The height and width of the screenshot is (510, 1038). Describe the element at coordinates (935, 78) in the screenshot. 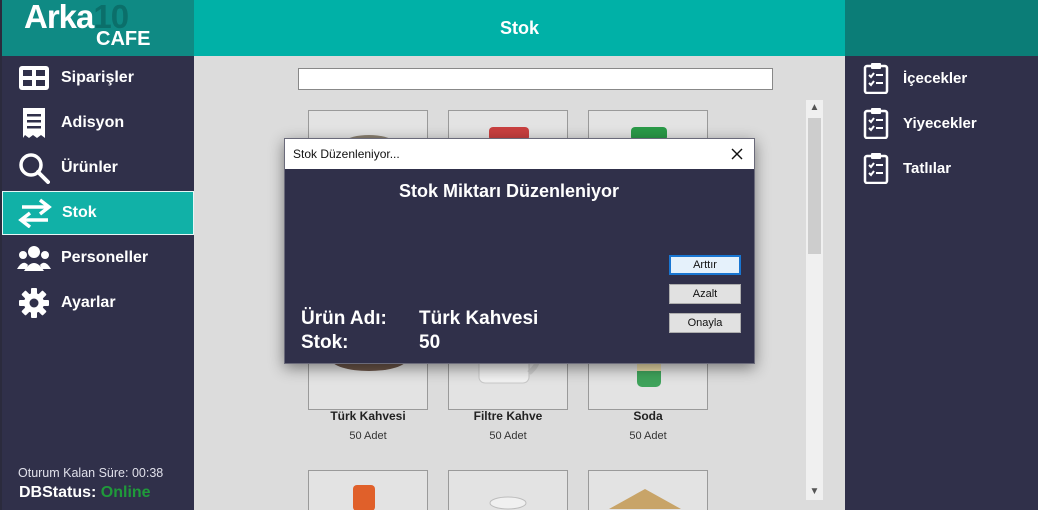

I see `category-label: İçecekler` at that location.